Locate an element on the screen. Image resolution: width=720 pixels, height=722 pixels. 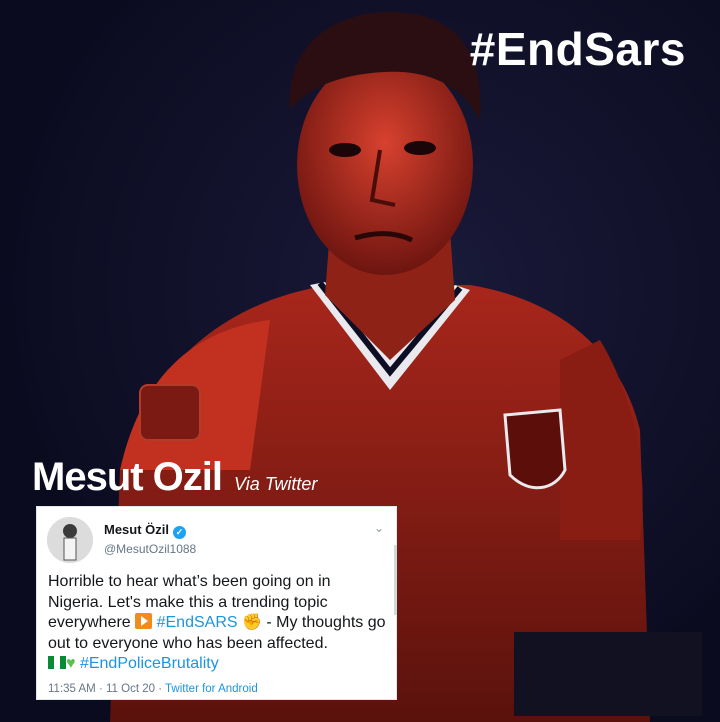
nigeria-flag-icon is located at coordinates (57, 662).